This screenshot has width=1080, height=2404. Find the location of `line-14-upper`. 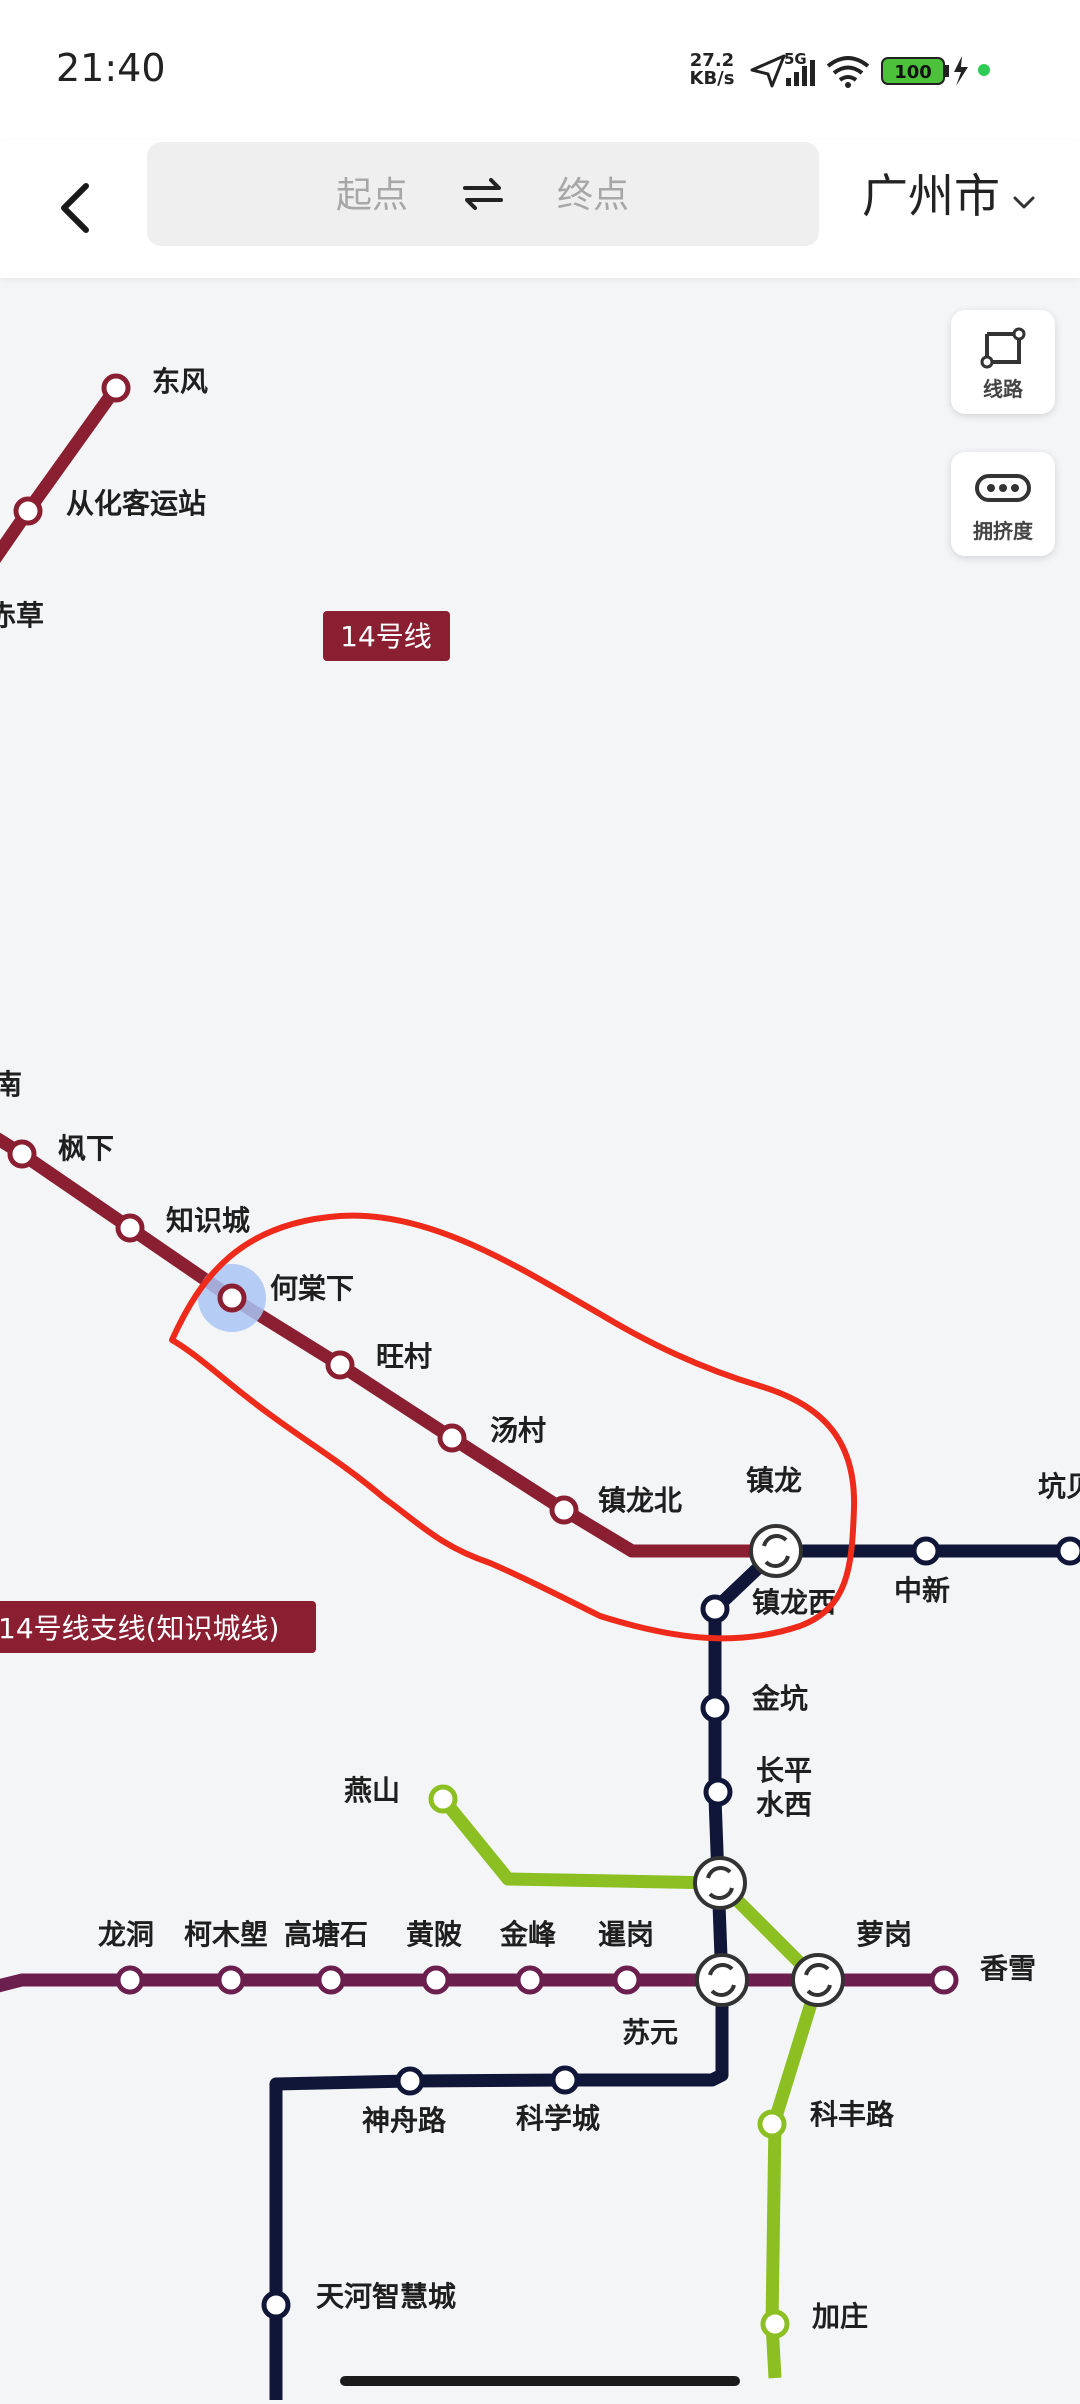

line-14-upper is located at coordinates (61, 473).